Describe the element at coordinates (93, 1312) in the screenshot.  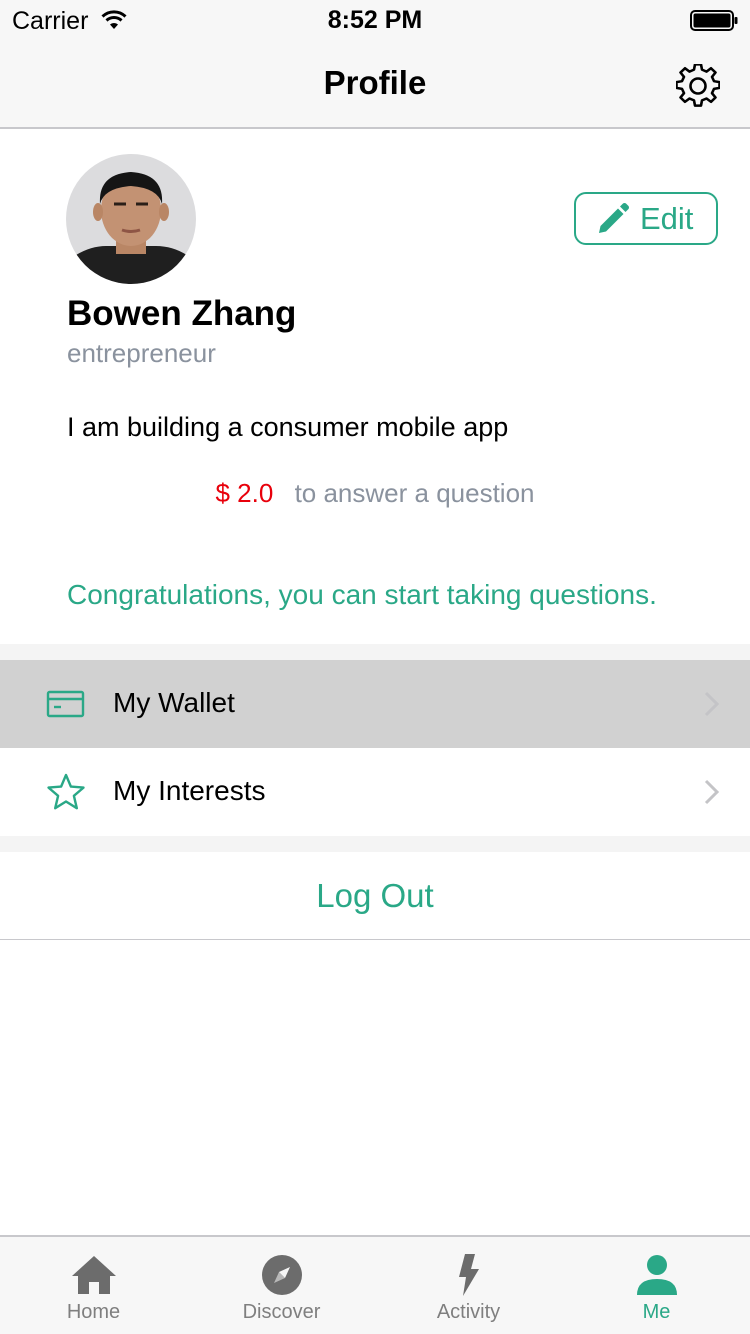
I see `tab-label: Home` at that location.